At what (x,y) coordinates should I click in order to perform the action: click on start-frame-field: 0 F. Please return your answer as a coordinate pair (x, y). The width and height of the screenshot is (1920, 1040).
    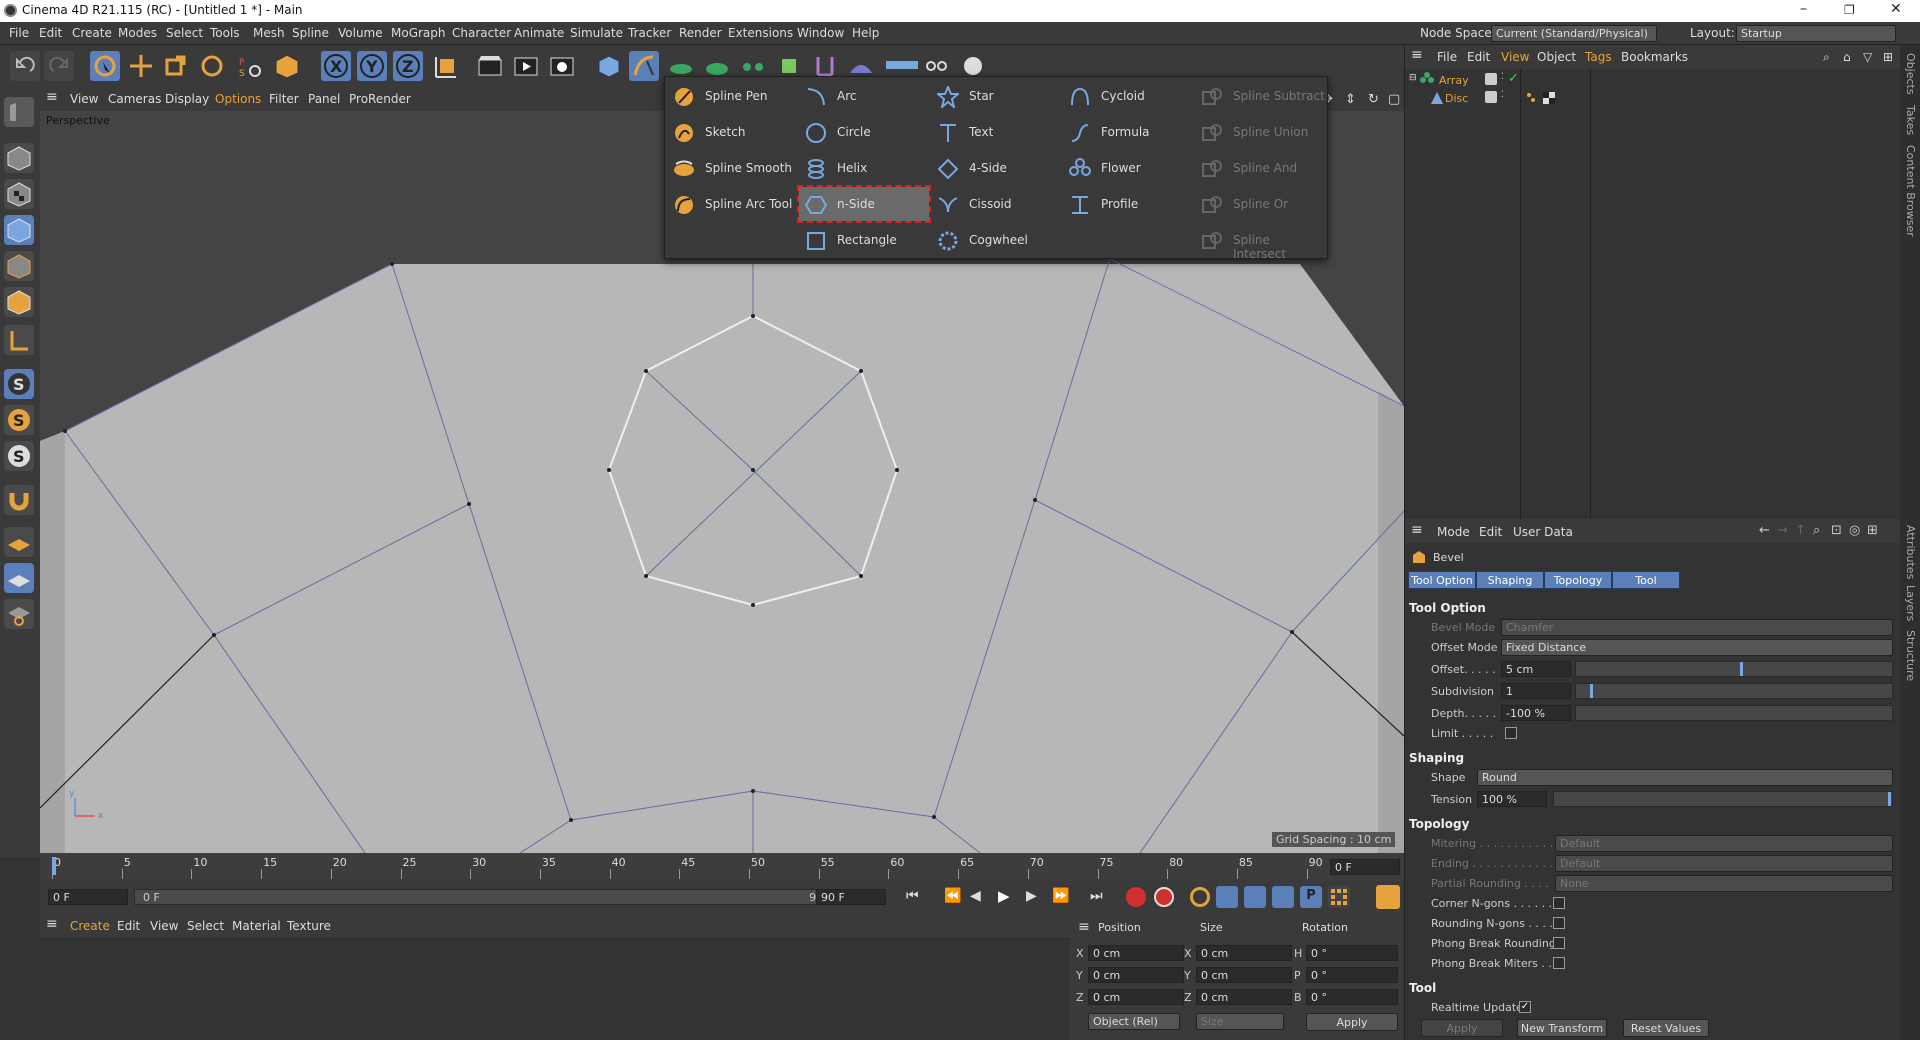
    Looking at the image, I should click on (88, 897).